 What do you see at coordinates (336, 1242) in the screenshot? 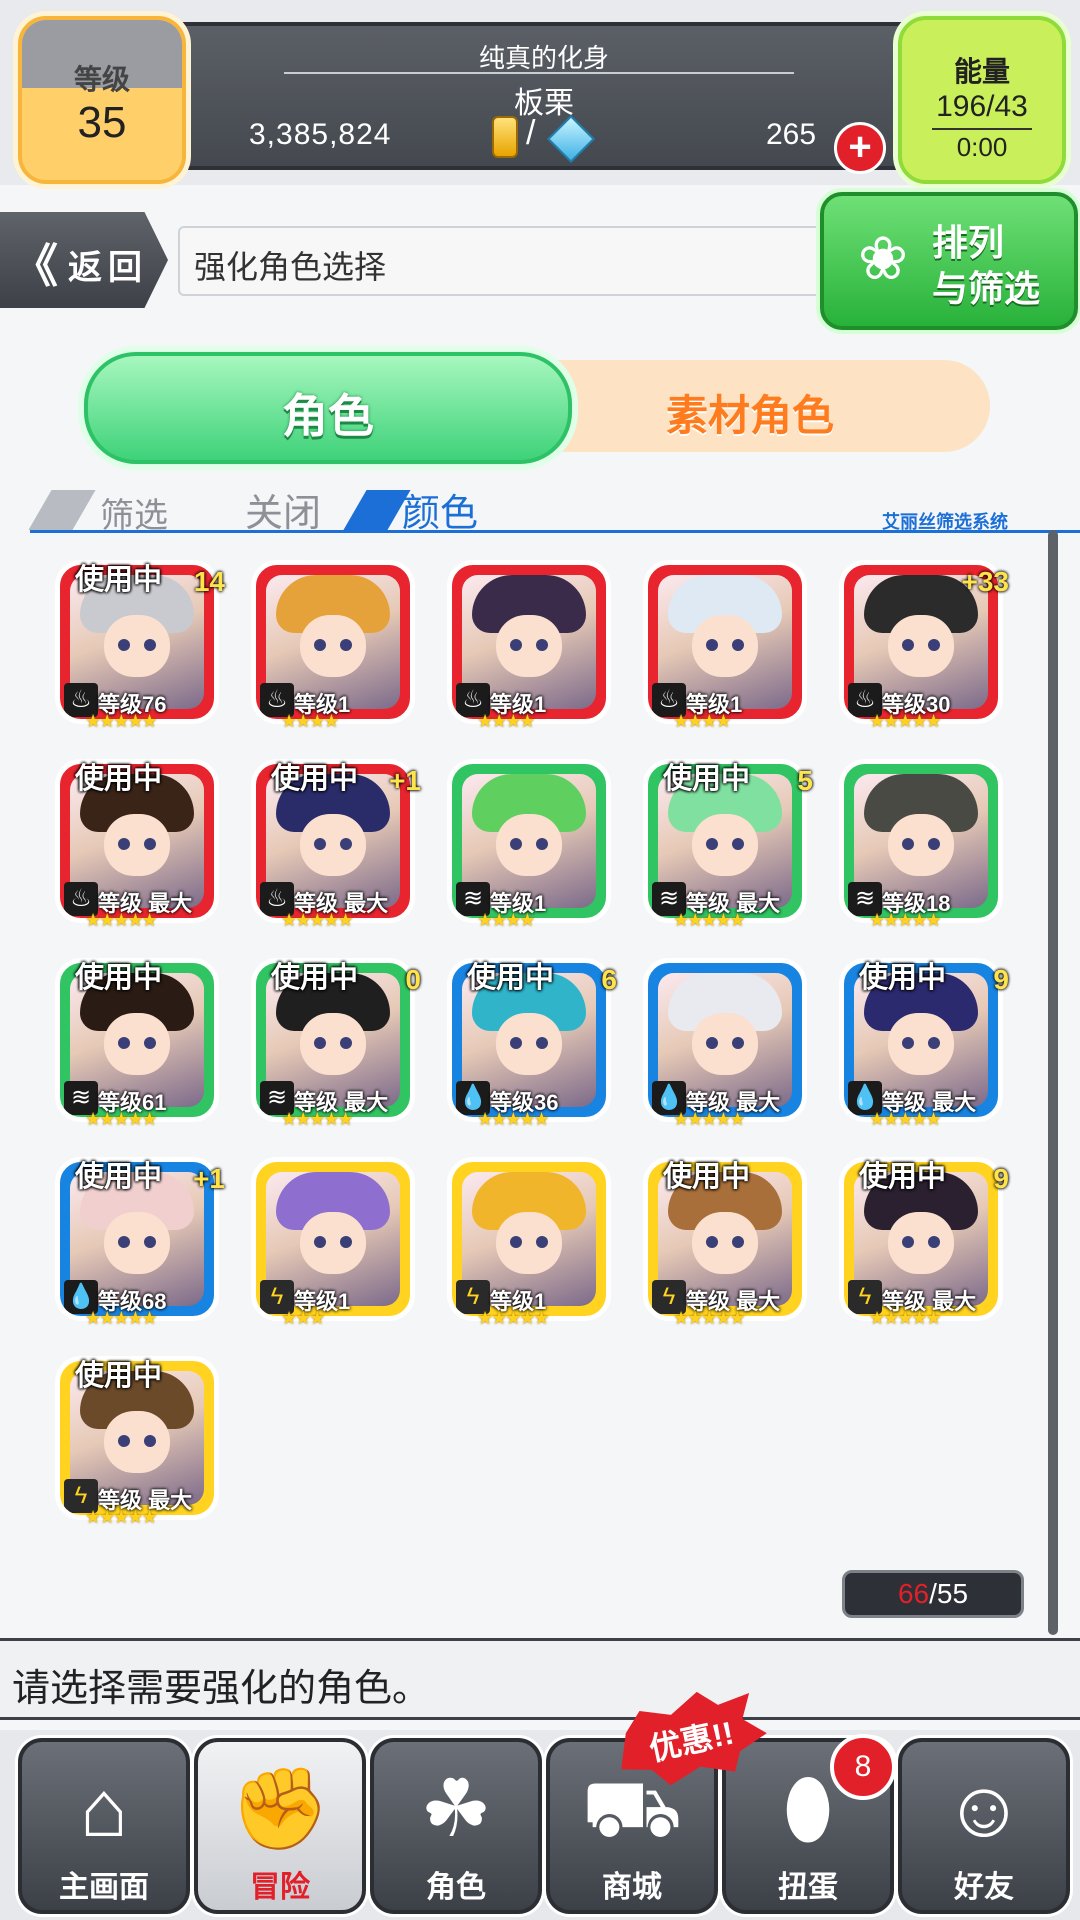
I see `character-card: ϟ 等级1 ★★★` at bounding box center [336, 1242].